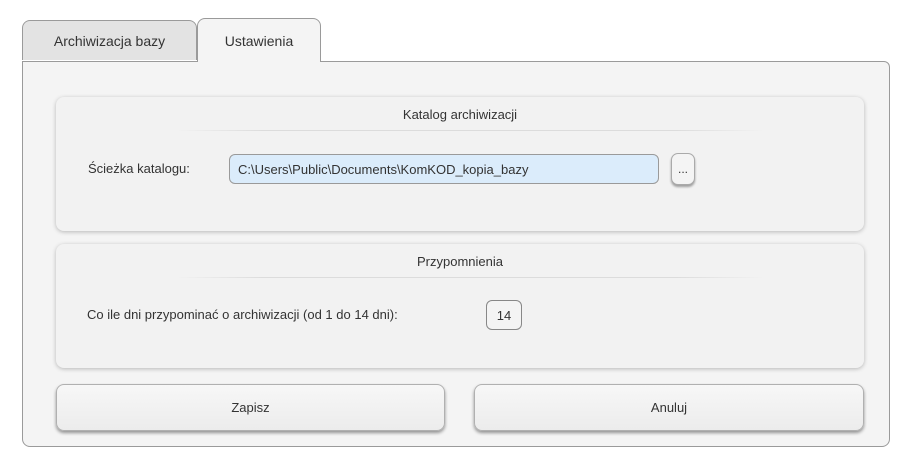 The height and width of the screenshot is (455, 899). Describe the element at coordinates (460, 114) in the screenshot. I see `group-title: Katalog archiwizacji` at that location.